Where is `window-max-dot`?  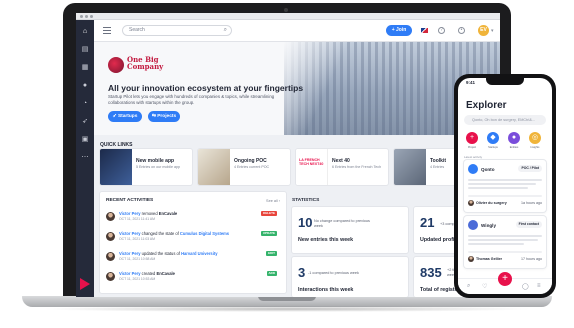 window-max-dot is located at coordinates (91, 16).